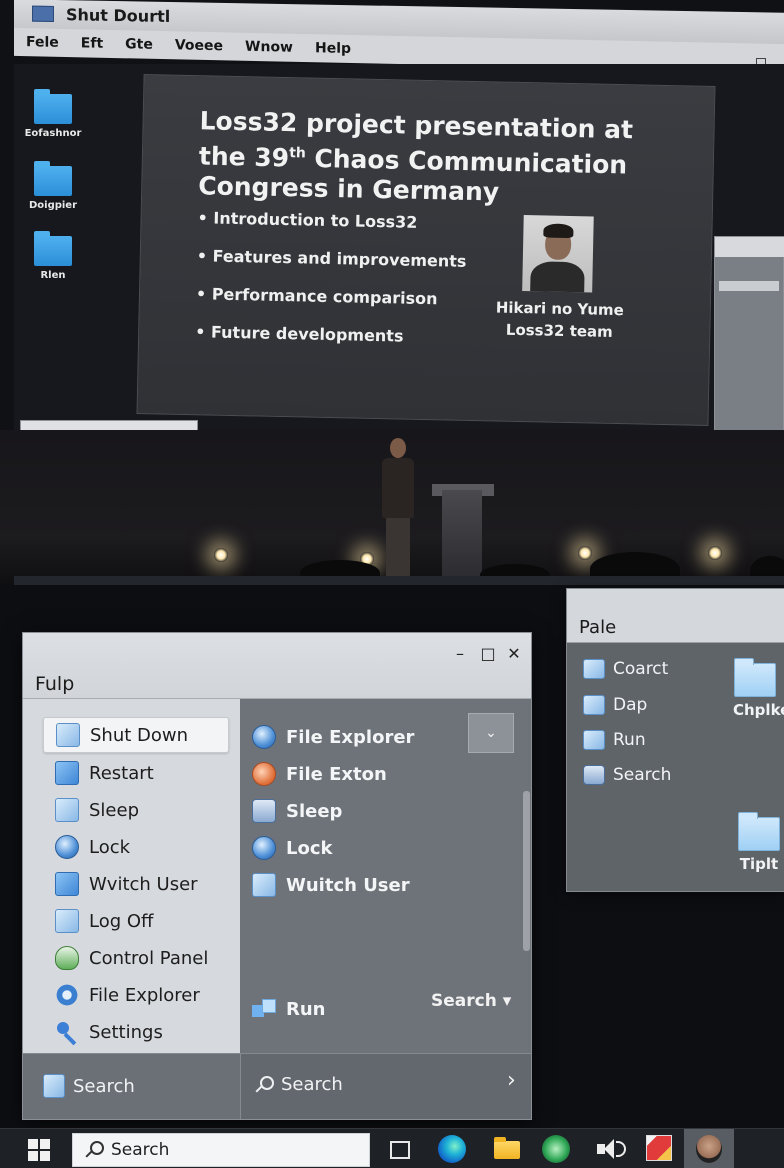  I want to click on chevron-down-icon: ⌄, so click(491, 733).